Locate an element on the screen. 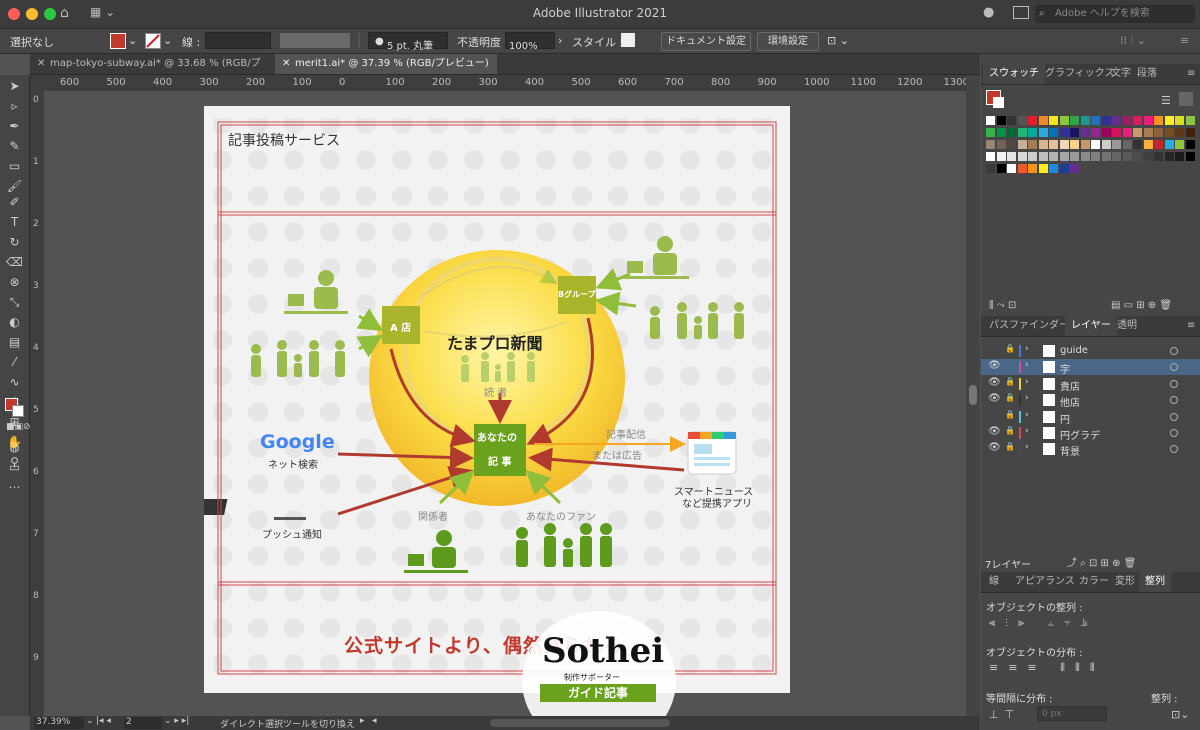 This screenshot has width=1200, height=730. list-view-icon: ☰ is located at coordinates (1166, 100).